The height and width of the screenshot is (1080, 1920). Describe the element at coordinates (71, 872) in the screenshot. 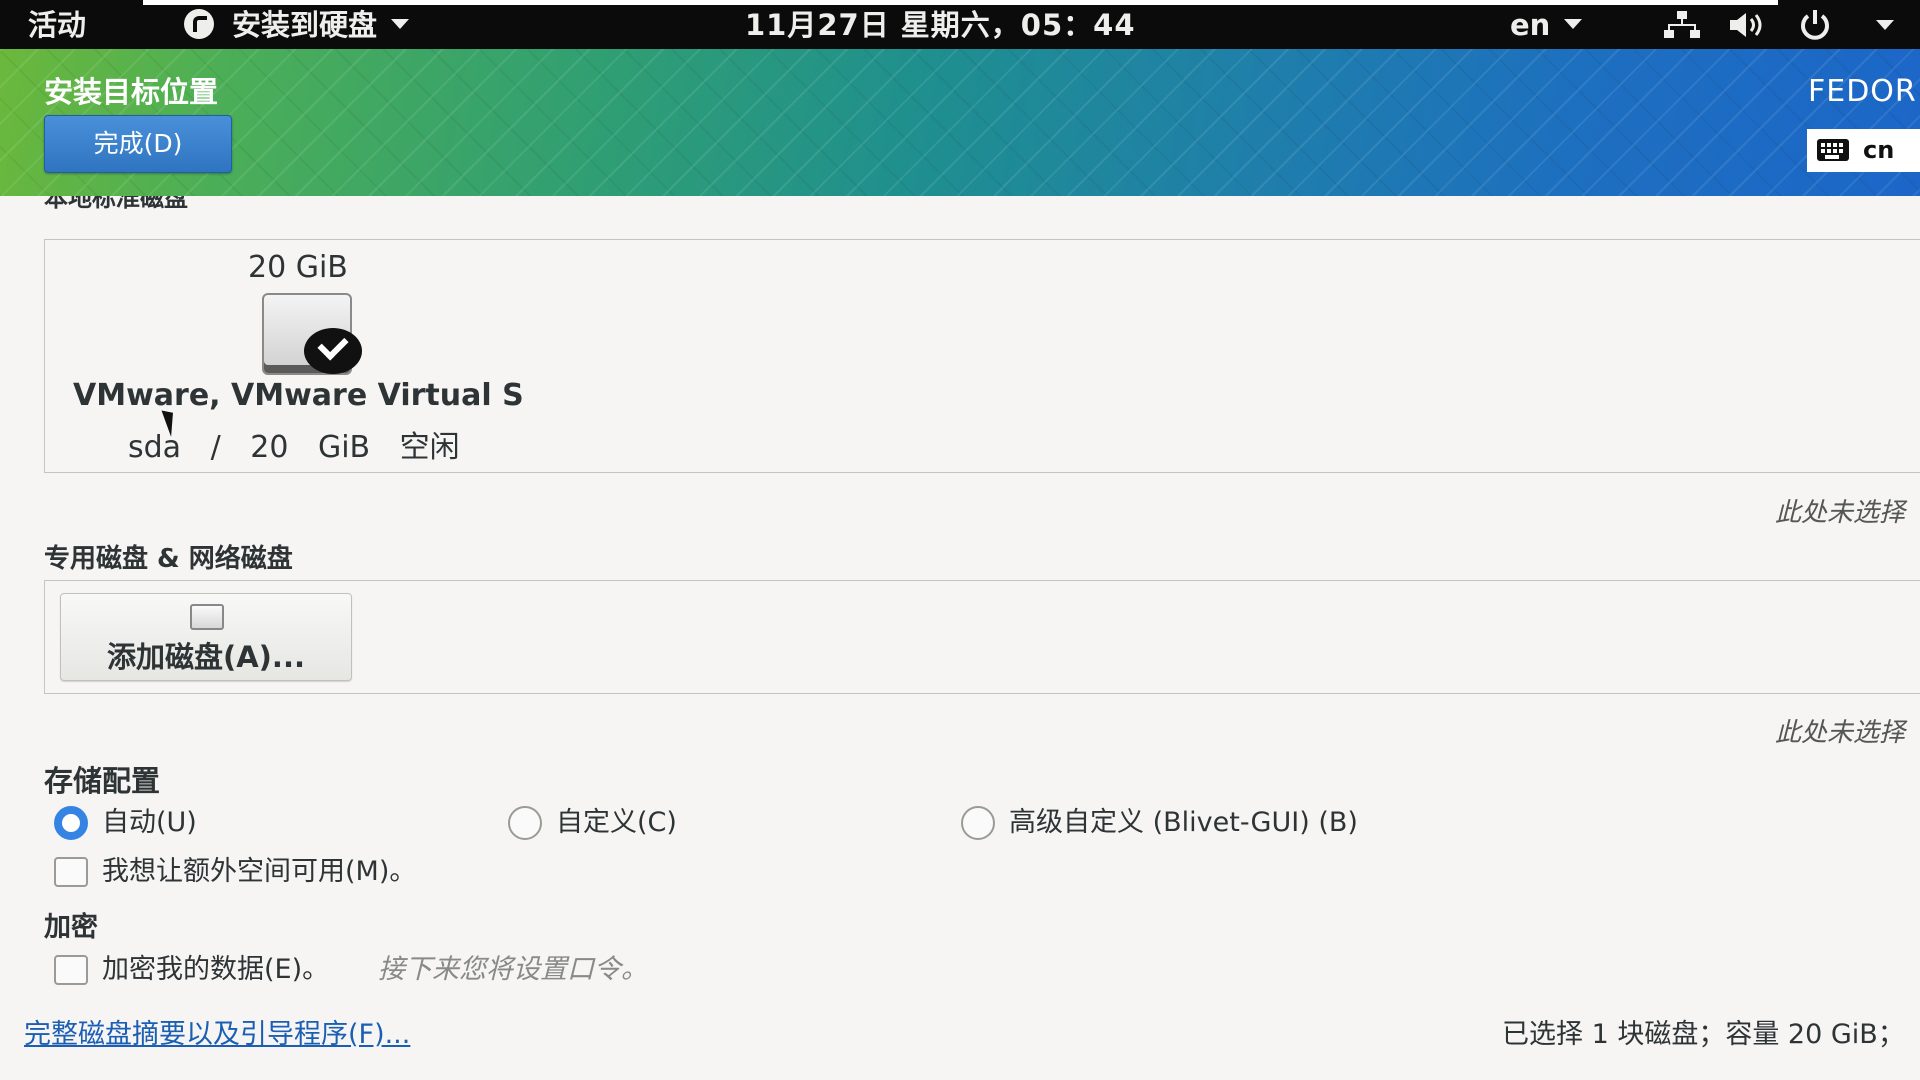

I see `extra-space-checkbox` at that location.